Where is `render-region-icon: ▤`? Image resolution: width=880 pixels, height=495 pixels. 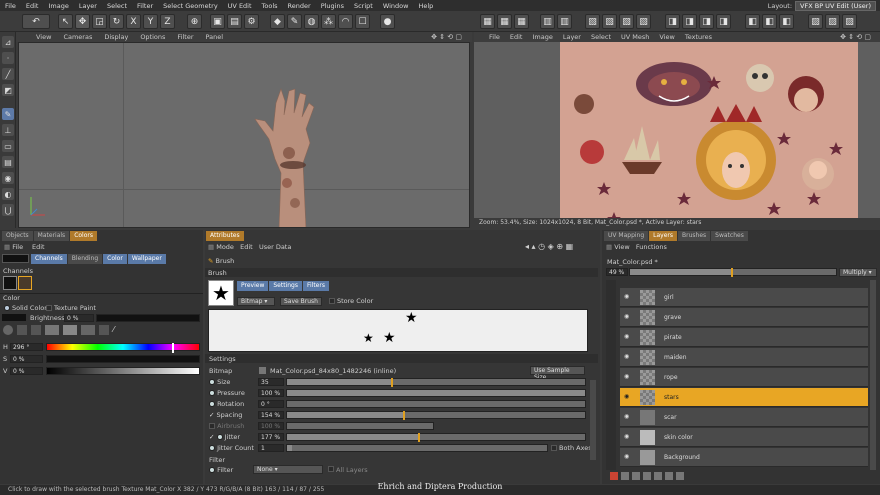
render-region-icon: ▤ is located at coordinates (234, 21).